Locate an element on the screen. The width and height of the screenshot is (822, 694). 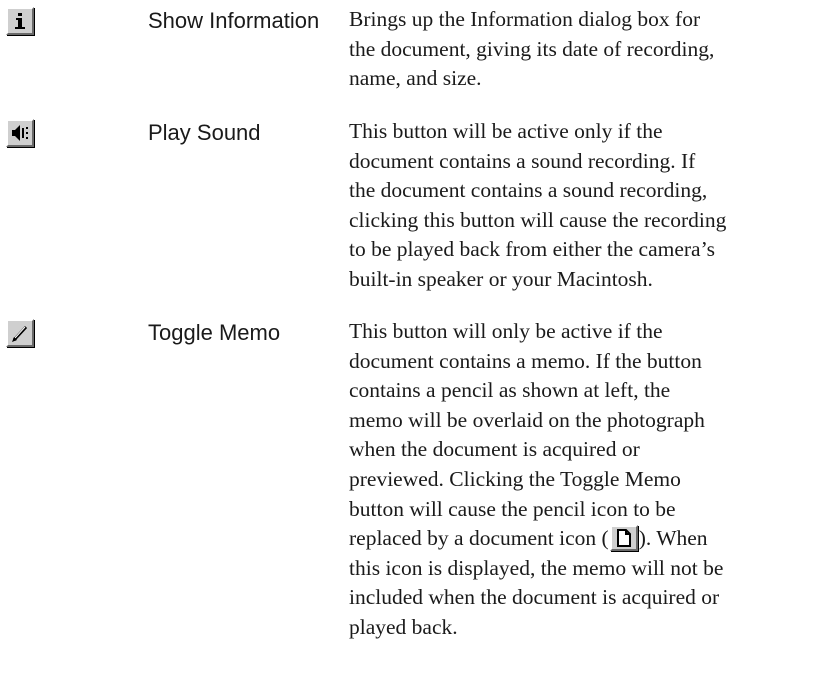
item-label: Play Sound is located at coordinates (204, 132).